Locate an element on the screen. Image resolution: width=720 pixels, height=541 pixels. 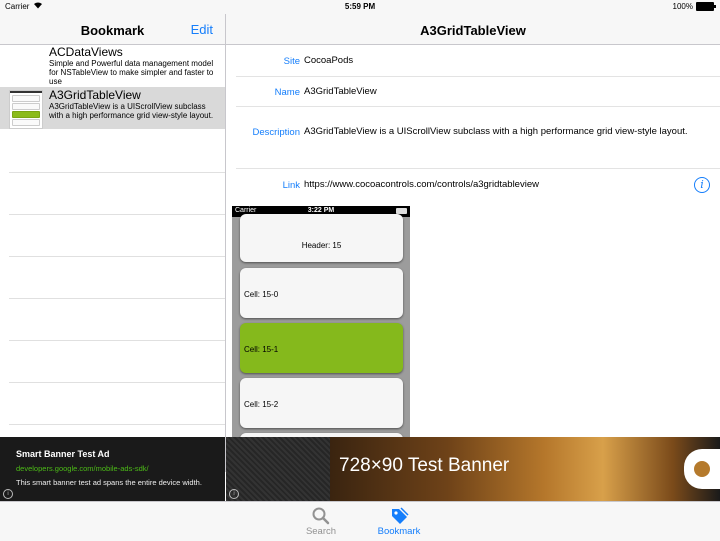
status-bar: Carrier 5:59 PM 100% is located at coordinates (360, 7).